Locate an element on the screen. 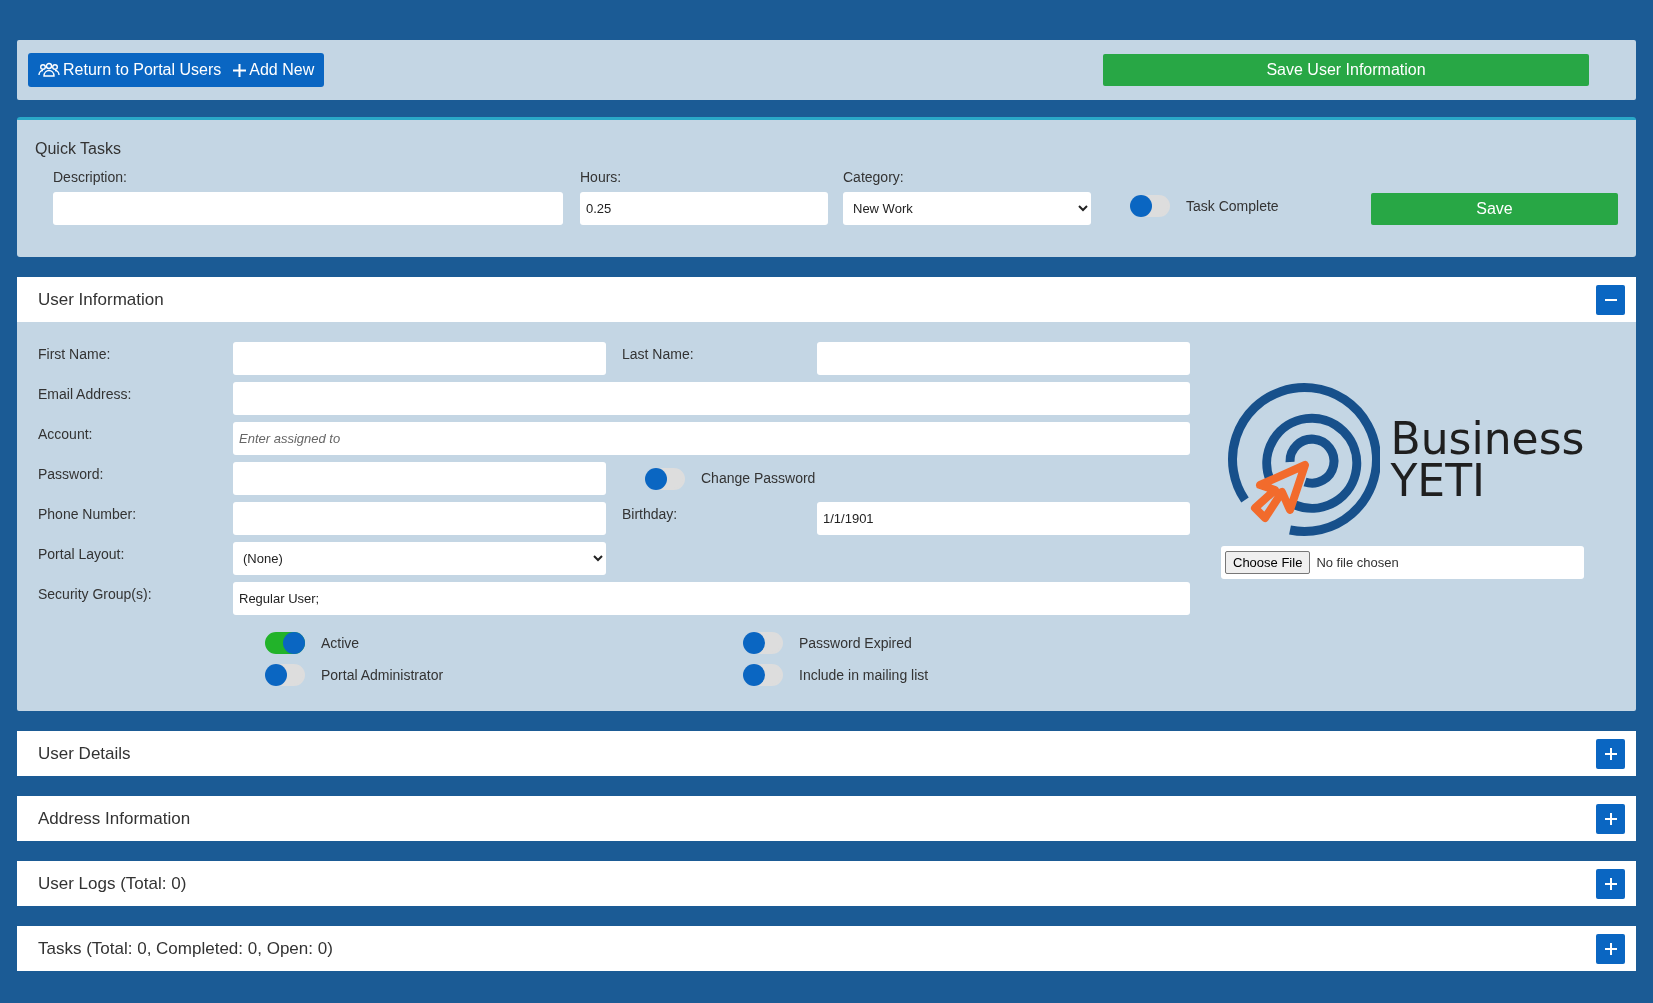 This screenshot has width=1653, height=1003. panel-title: Address Information is located at coordinates (114, 818).